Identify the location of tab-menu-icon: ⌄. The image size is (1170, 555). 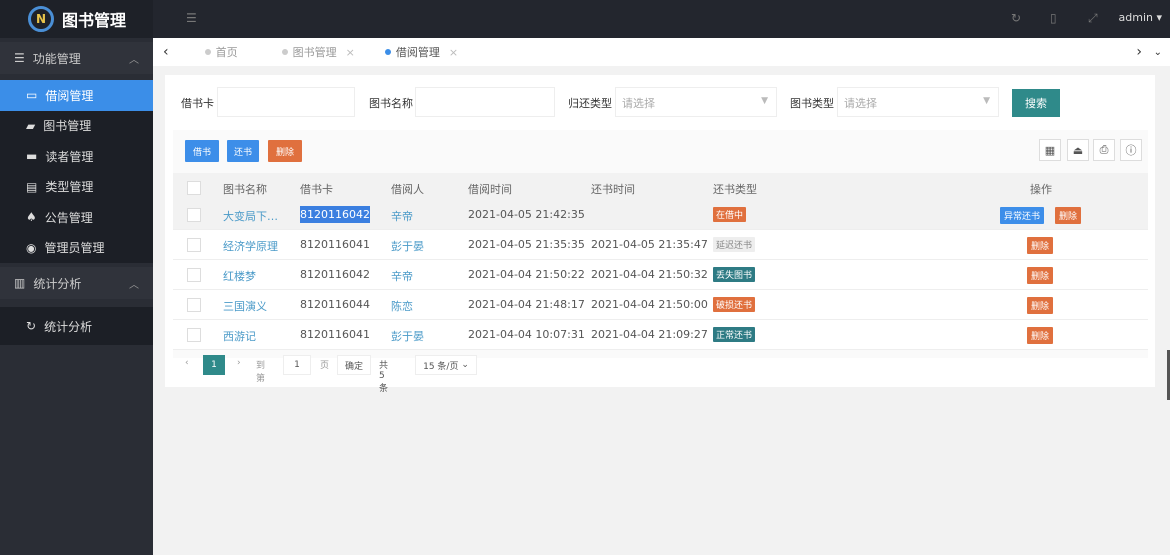
(1158, 52).